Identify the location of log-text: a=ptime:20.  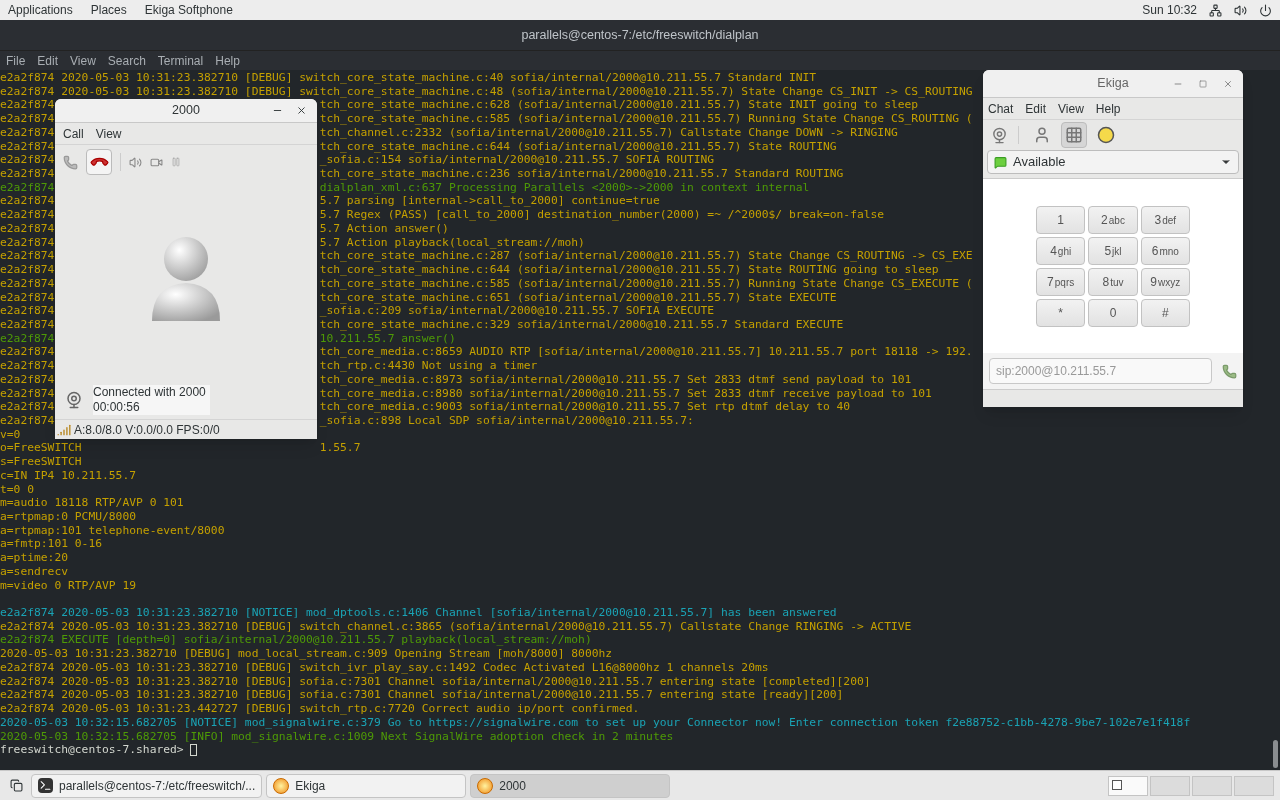
(34, 558).